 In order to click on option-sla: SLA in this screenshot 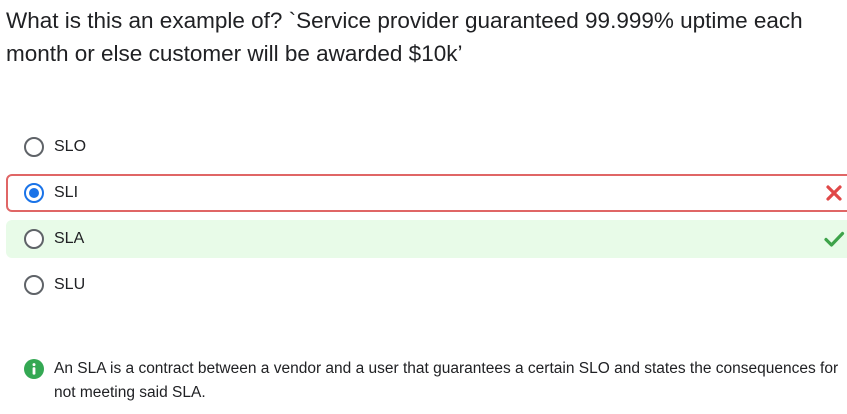, I will do `click(426, 239)`.